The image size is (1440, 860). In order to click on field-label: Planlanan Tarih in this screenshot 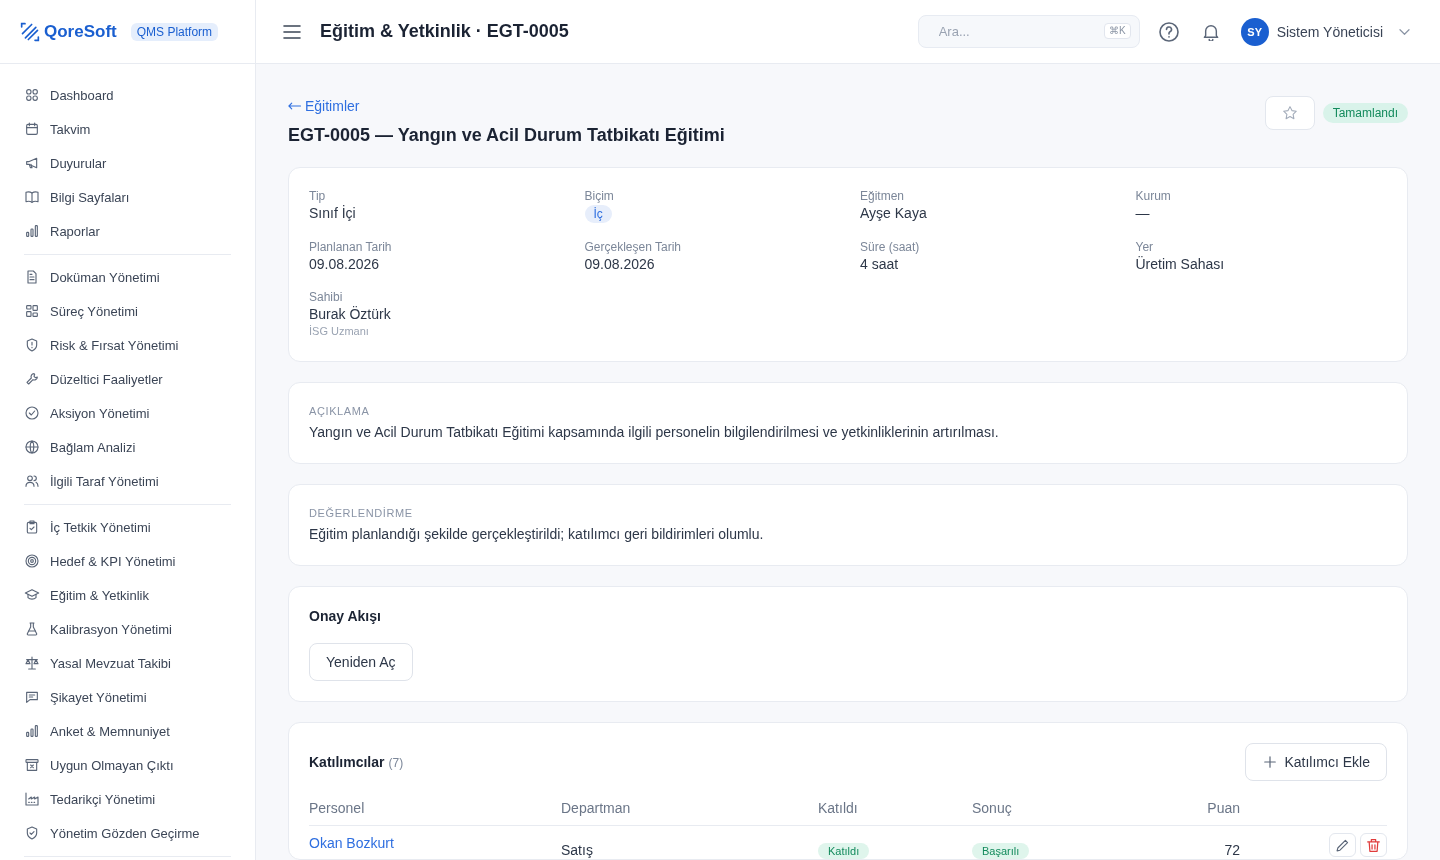, I will do `click(350, 247)`.